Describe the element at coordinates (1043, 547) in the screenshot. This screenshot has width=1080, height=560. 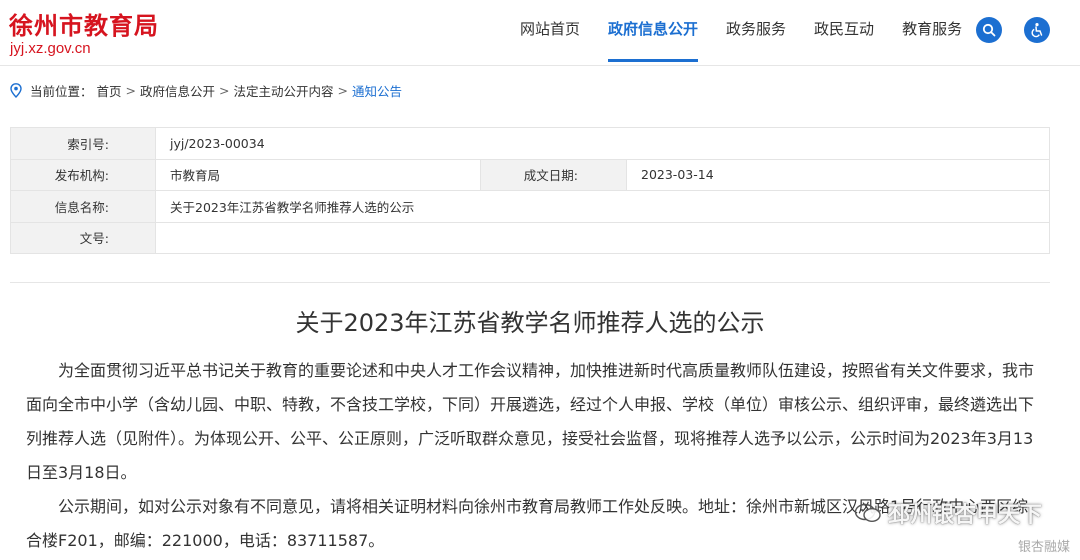
I see `watermark-sub: 银杏融媒` at that location.